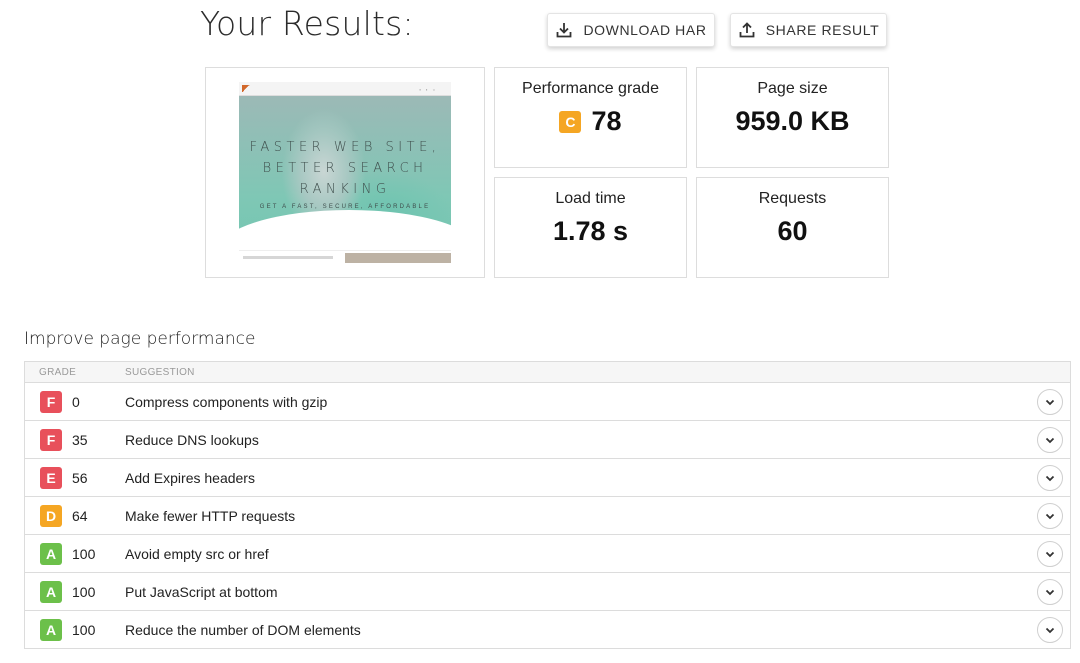 The height and width of the screenshot is (663, 1080). I want to click on page-title: Your Results:, so click(307, 23).